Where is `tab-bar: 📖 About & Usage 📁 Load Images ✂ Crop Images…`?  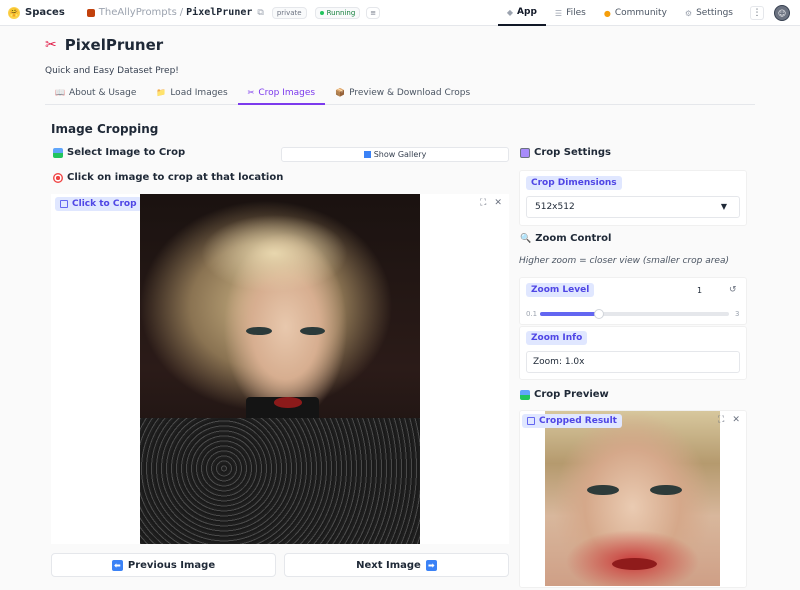
tab-bar: 📖 About & Usage 📁 Load Images ✂ Crop Images… is located at coordinates (400, 95).